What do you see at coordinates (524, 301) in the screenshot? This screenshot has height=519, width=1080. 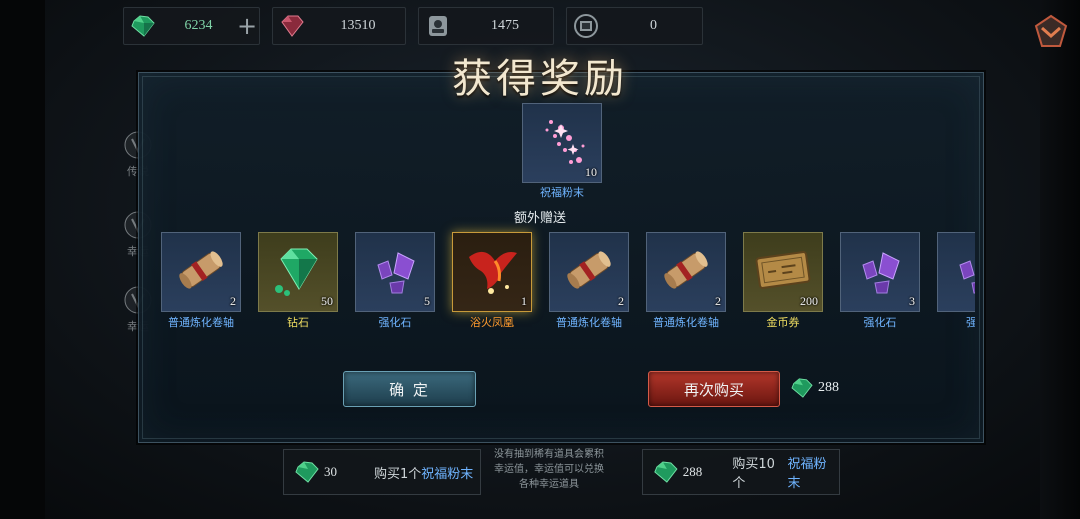 I see `extra-item-4-qty: 1` at bounding box center [524, 301].